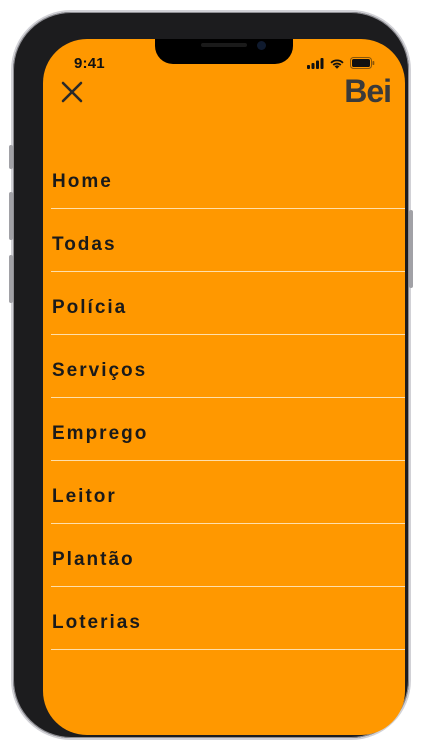  Describe the element at coordinates (93, 559) in the screenshot. I see `menu-item-label: Plantão` at that location.